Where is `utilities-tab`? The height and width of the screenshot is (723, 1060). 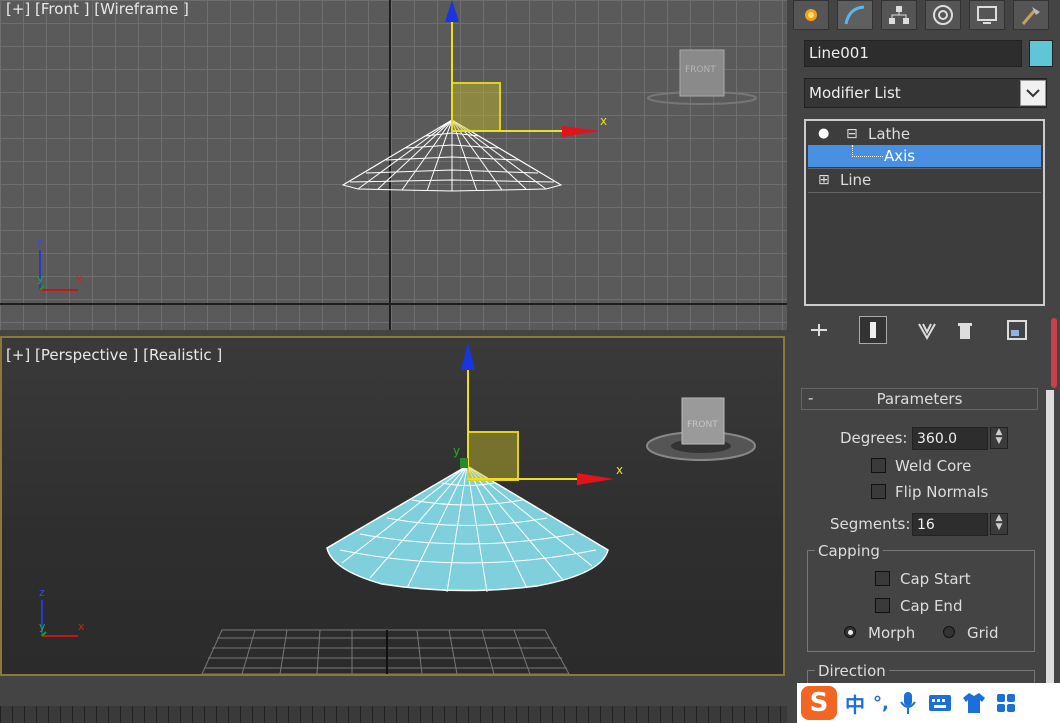
utilities-tab is located at coordinates (1031, 15).